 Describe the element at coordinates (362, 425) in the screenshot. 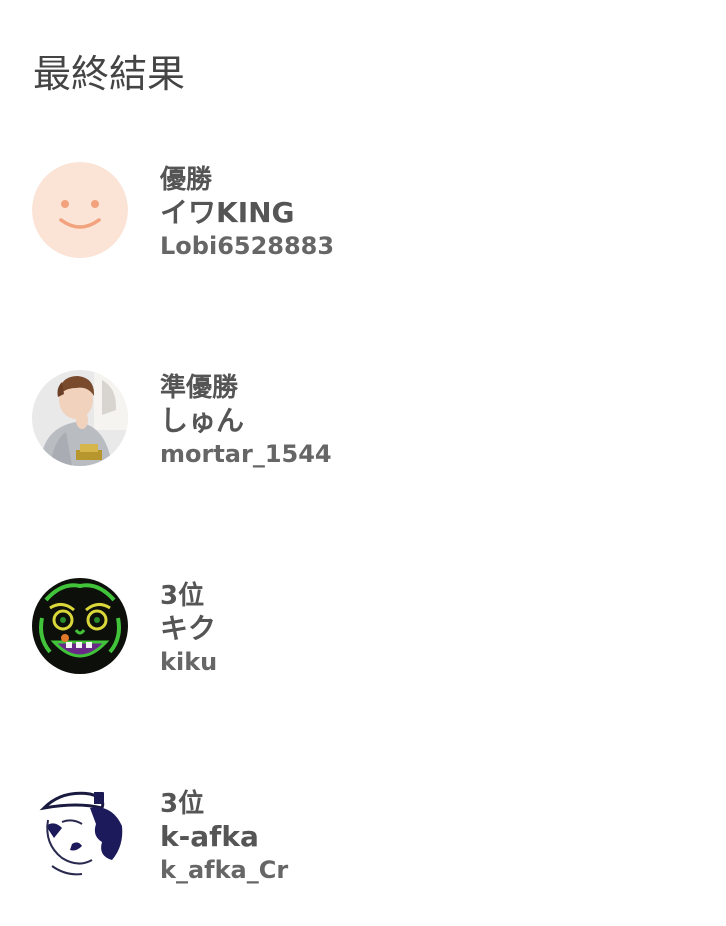

I see `result-item-runner-up: 準優勝 しゅん mortar_1544` at that location.